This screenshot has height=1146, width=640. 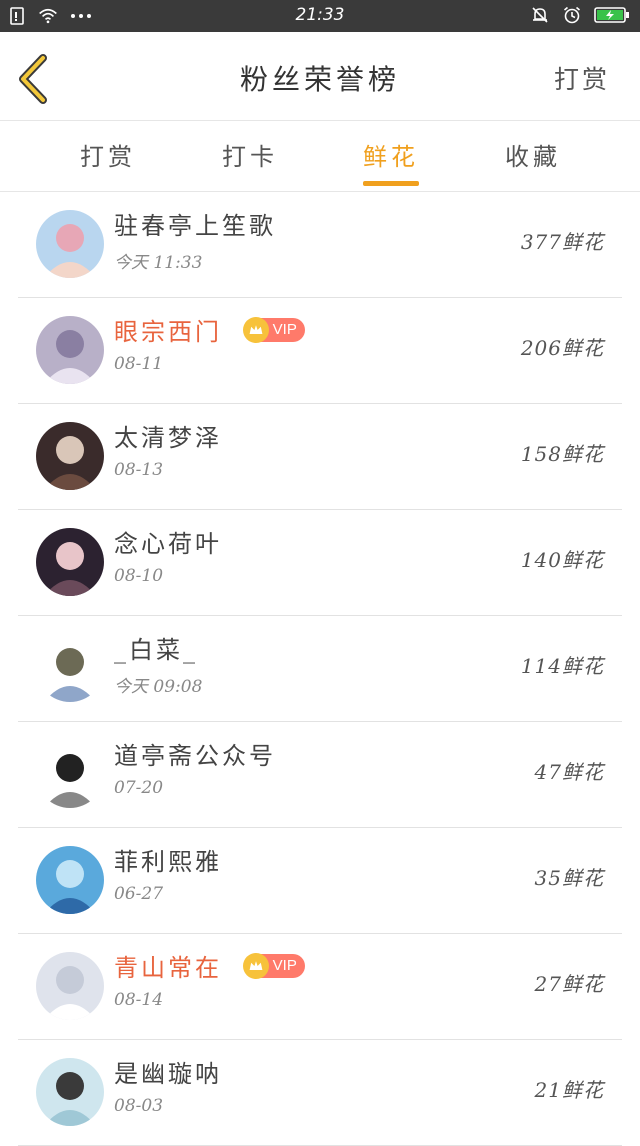 I want to click on status-right-icons, so click(x=580, y=15).